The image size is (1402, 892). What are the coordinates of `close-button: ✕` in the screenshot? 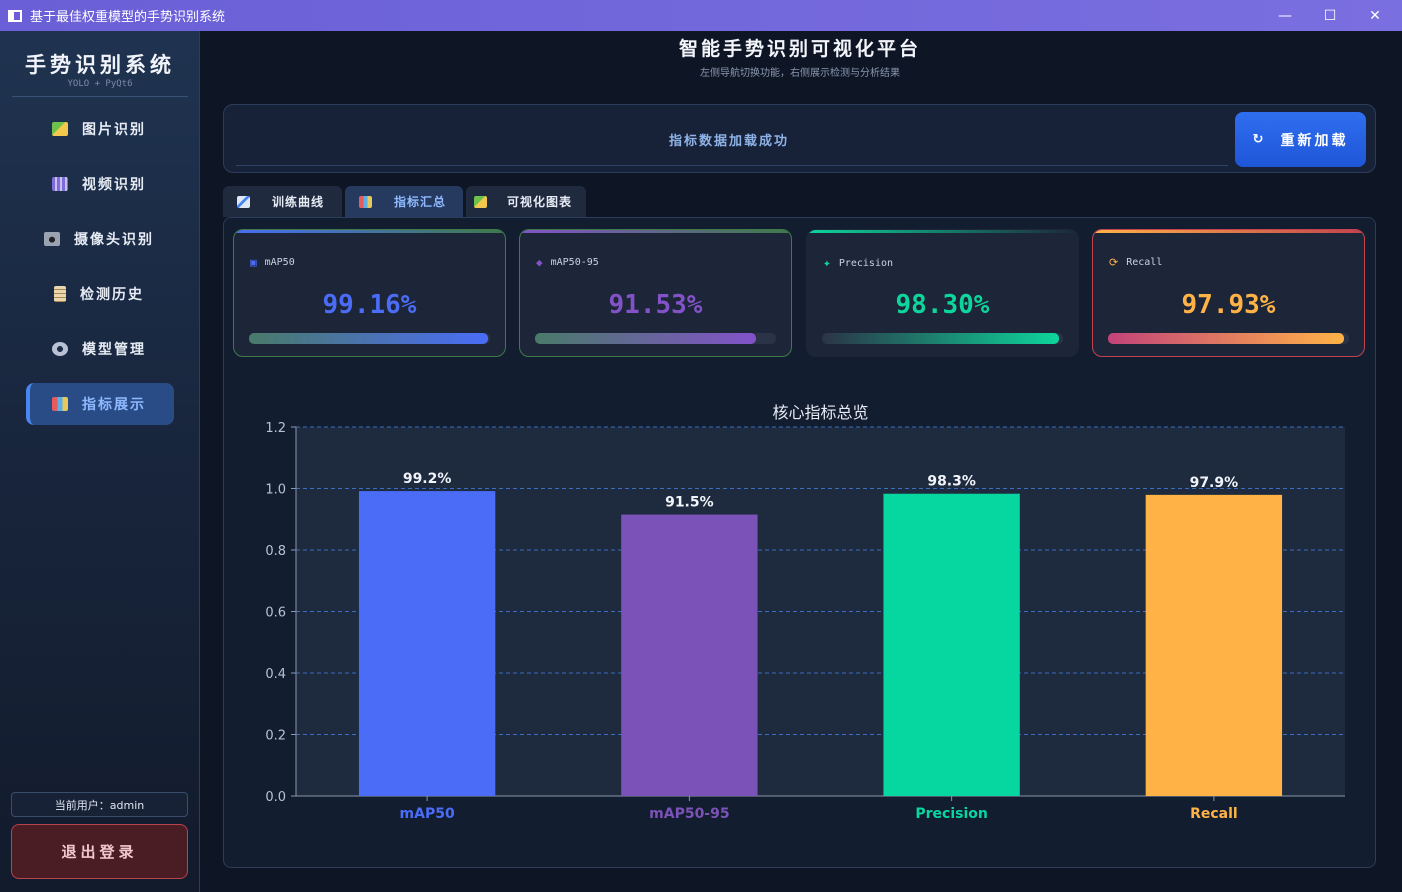 It's located at (1375, 15).